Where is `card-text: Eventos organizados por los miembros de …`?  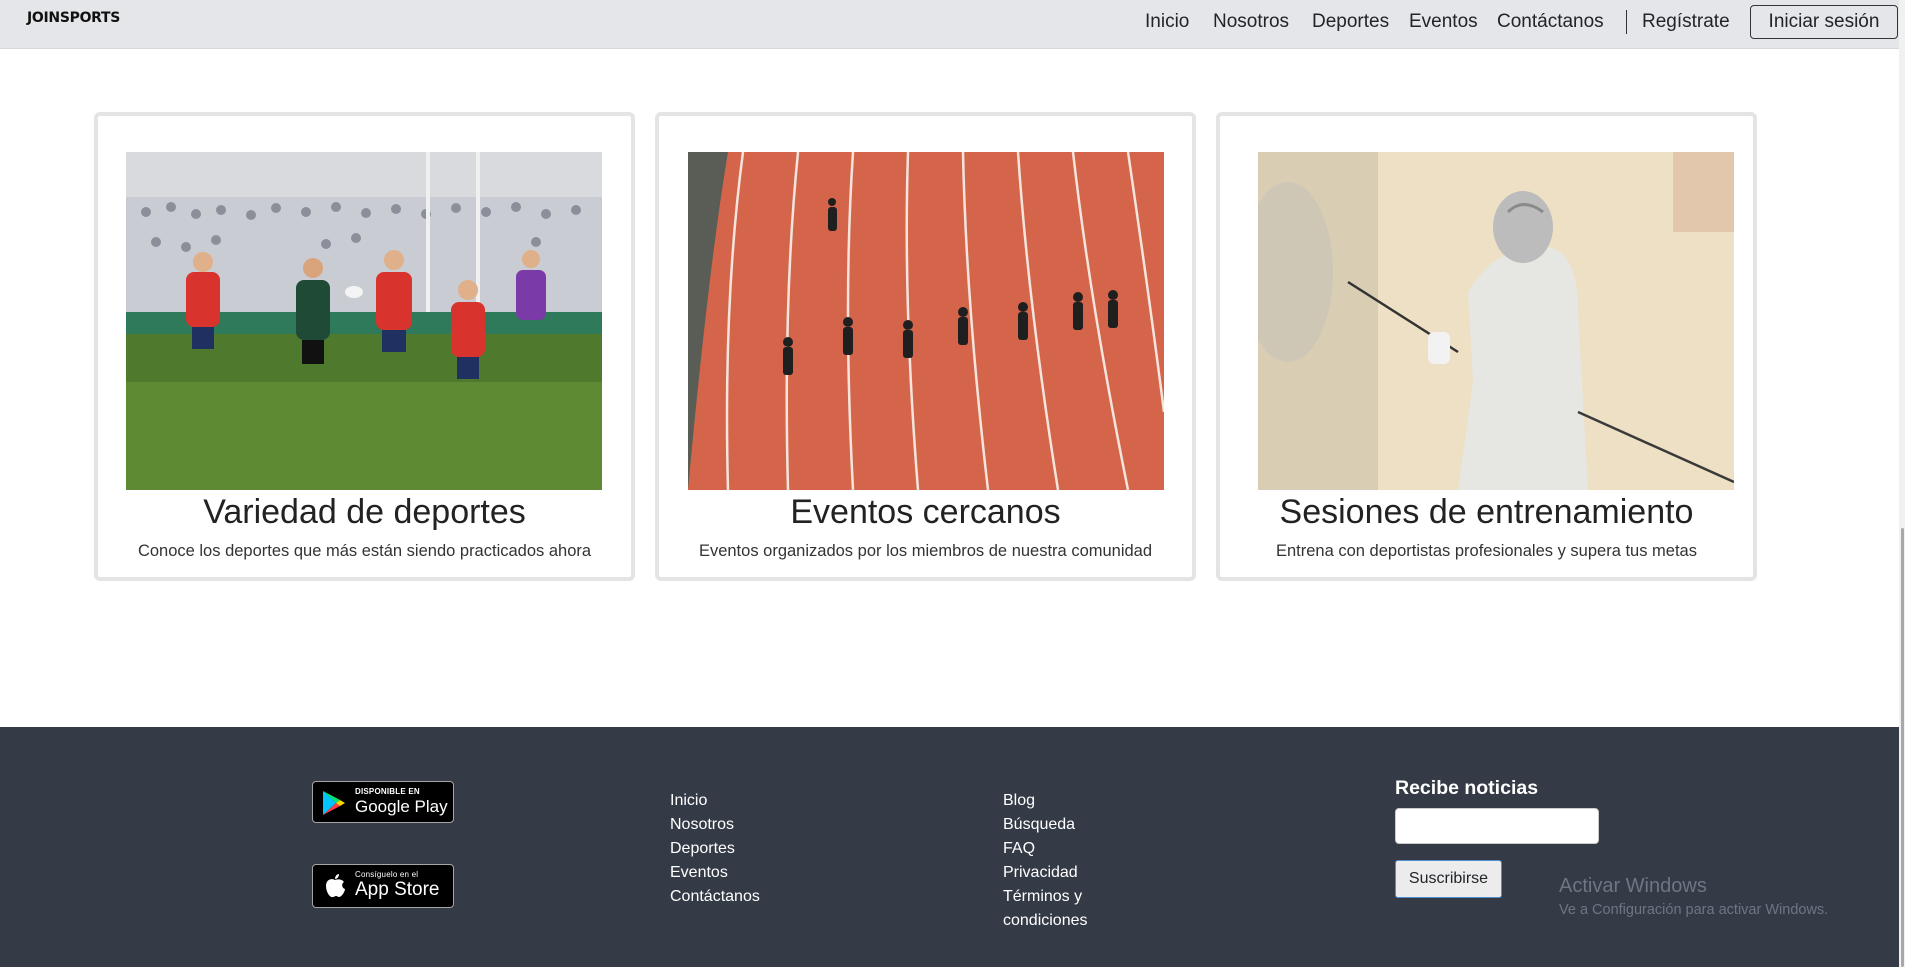
card-text: Eventos organizados por los miembros de … is located at coordinates (925, 551).